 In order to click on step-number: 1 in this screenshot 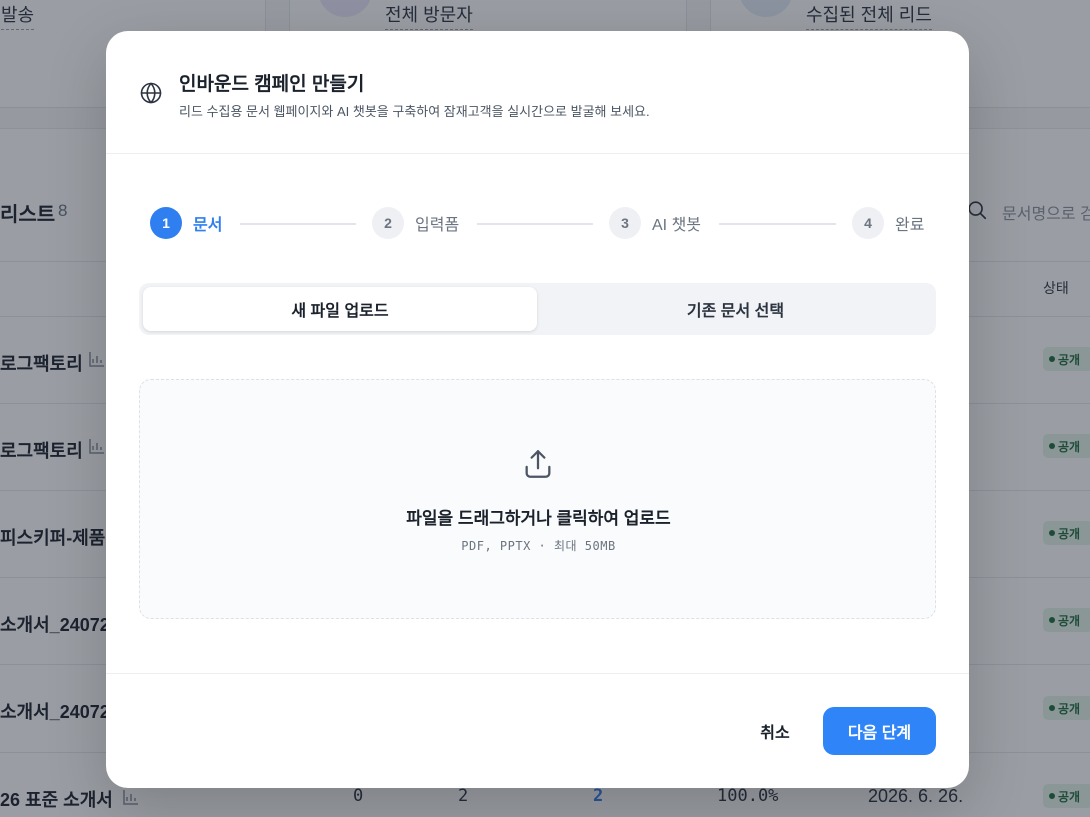, I will do `click(166, 223)`.